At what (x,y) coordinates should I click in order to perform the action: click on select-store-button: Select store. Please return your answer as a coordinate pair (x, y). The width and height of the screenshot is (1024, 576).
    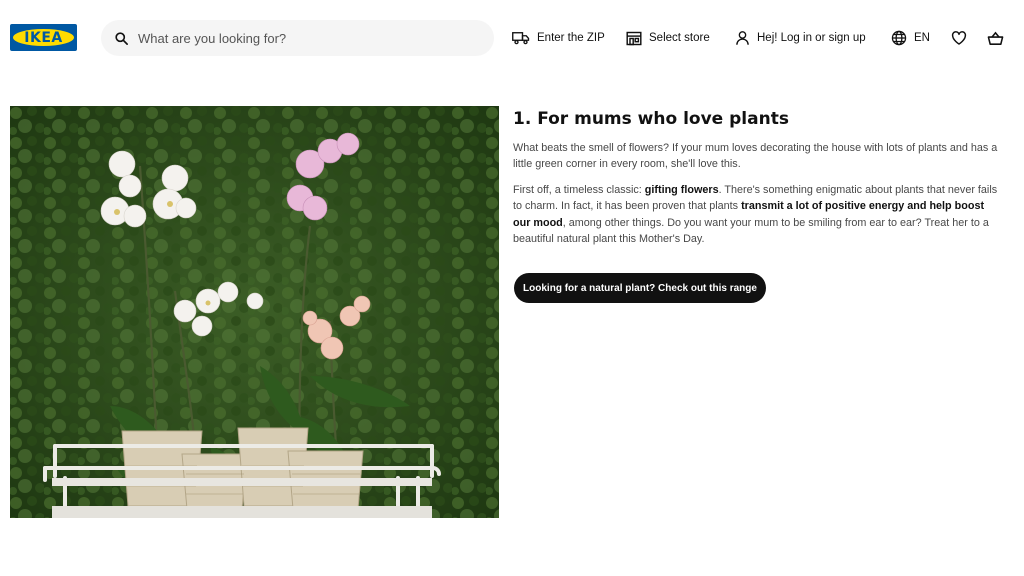
    Looking at the image, I should click on (668, 38).